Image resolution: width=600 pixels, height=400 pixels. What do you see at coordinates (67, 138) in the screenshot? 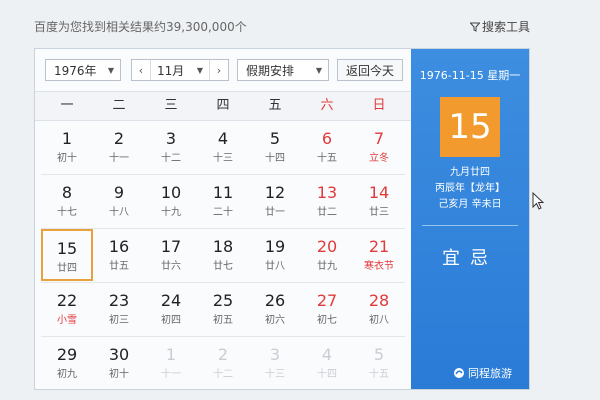
I see `day-number: 1` at bounding box center [67, 138].